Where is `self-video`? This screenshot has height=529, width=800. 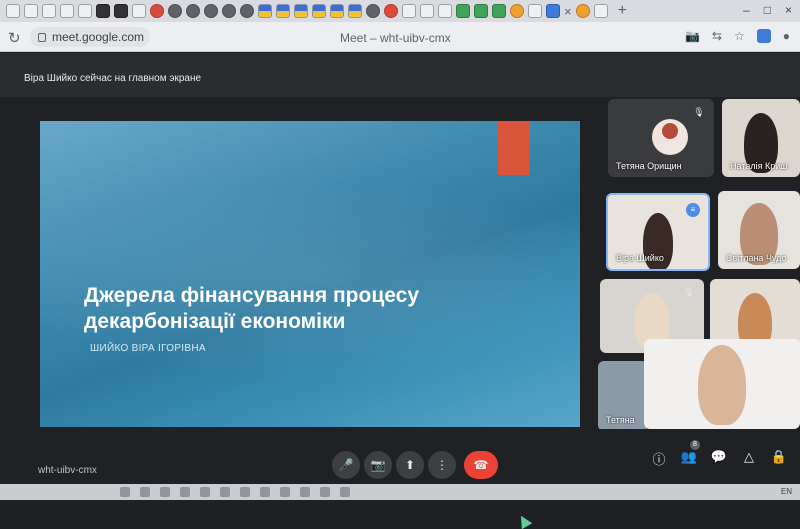 self-video is located at coordinates (722, 385).